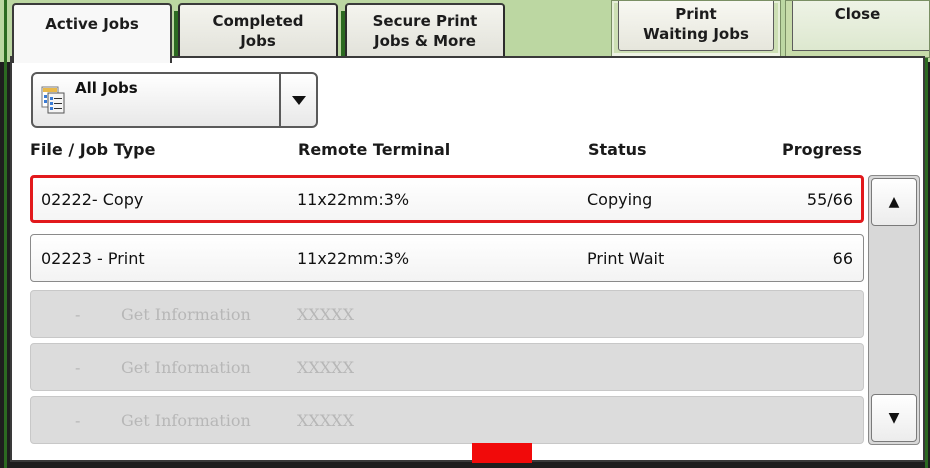  What do you see at coordinates (92, 24) in the screenshot?
I see `tab-active-jobs-label: Active Jobs` at bounding box center [92, 24].